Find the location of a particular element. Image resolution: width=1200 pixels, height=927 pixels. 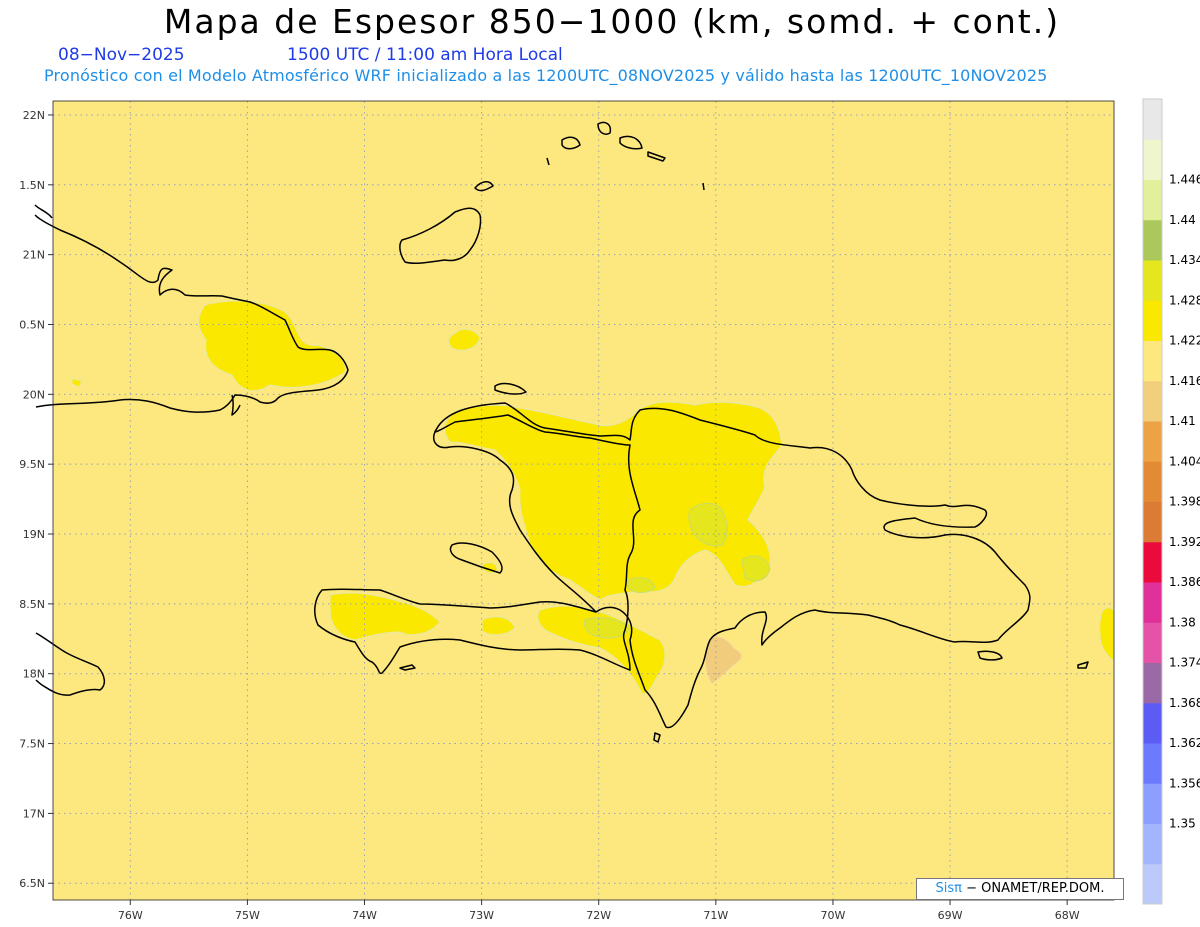

lat-tick-label: 22N is located at coordinates (34, 115).